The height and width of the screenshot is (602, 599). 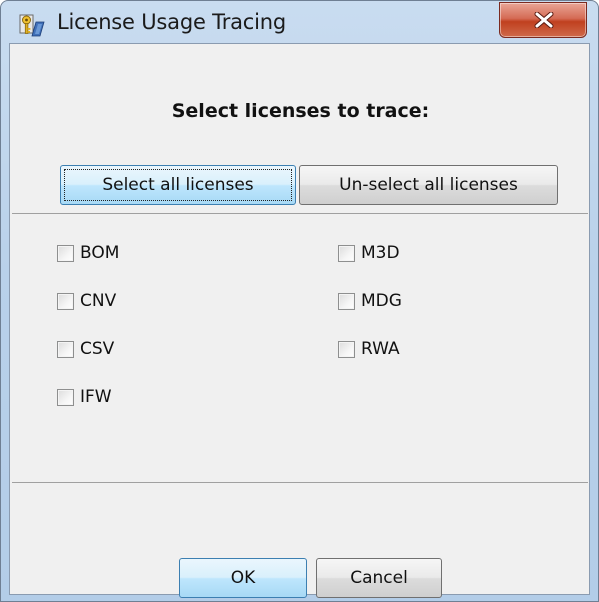 I want to click on license-checkbox-csv: CSV, so click(x=85, y=349).